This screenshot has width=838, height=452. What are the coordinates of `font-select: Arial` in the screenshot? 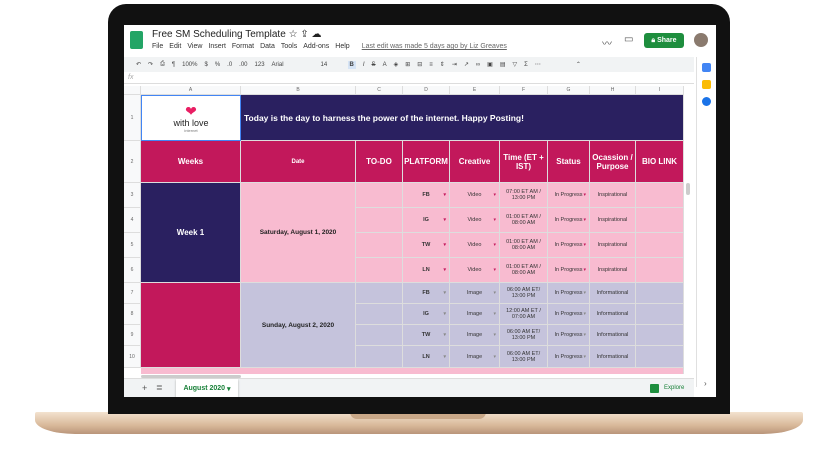 It's located at (293, 65).